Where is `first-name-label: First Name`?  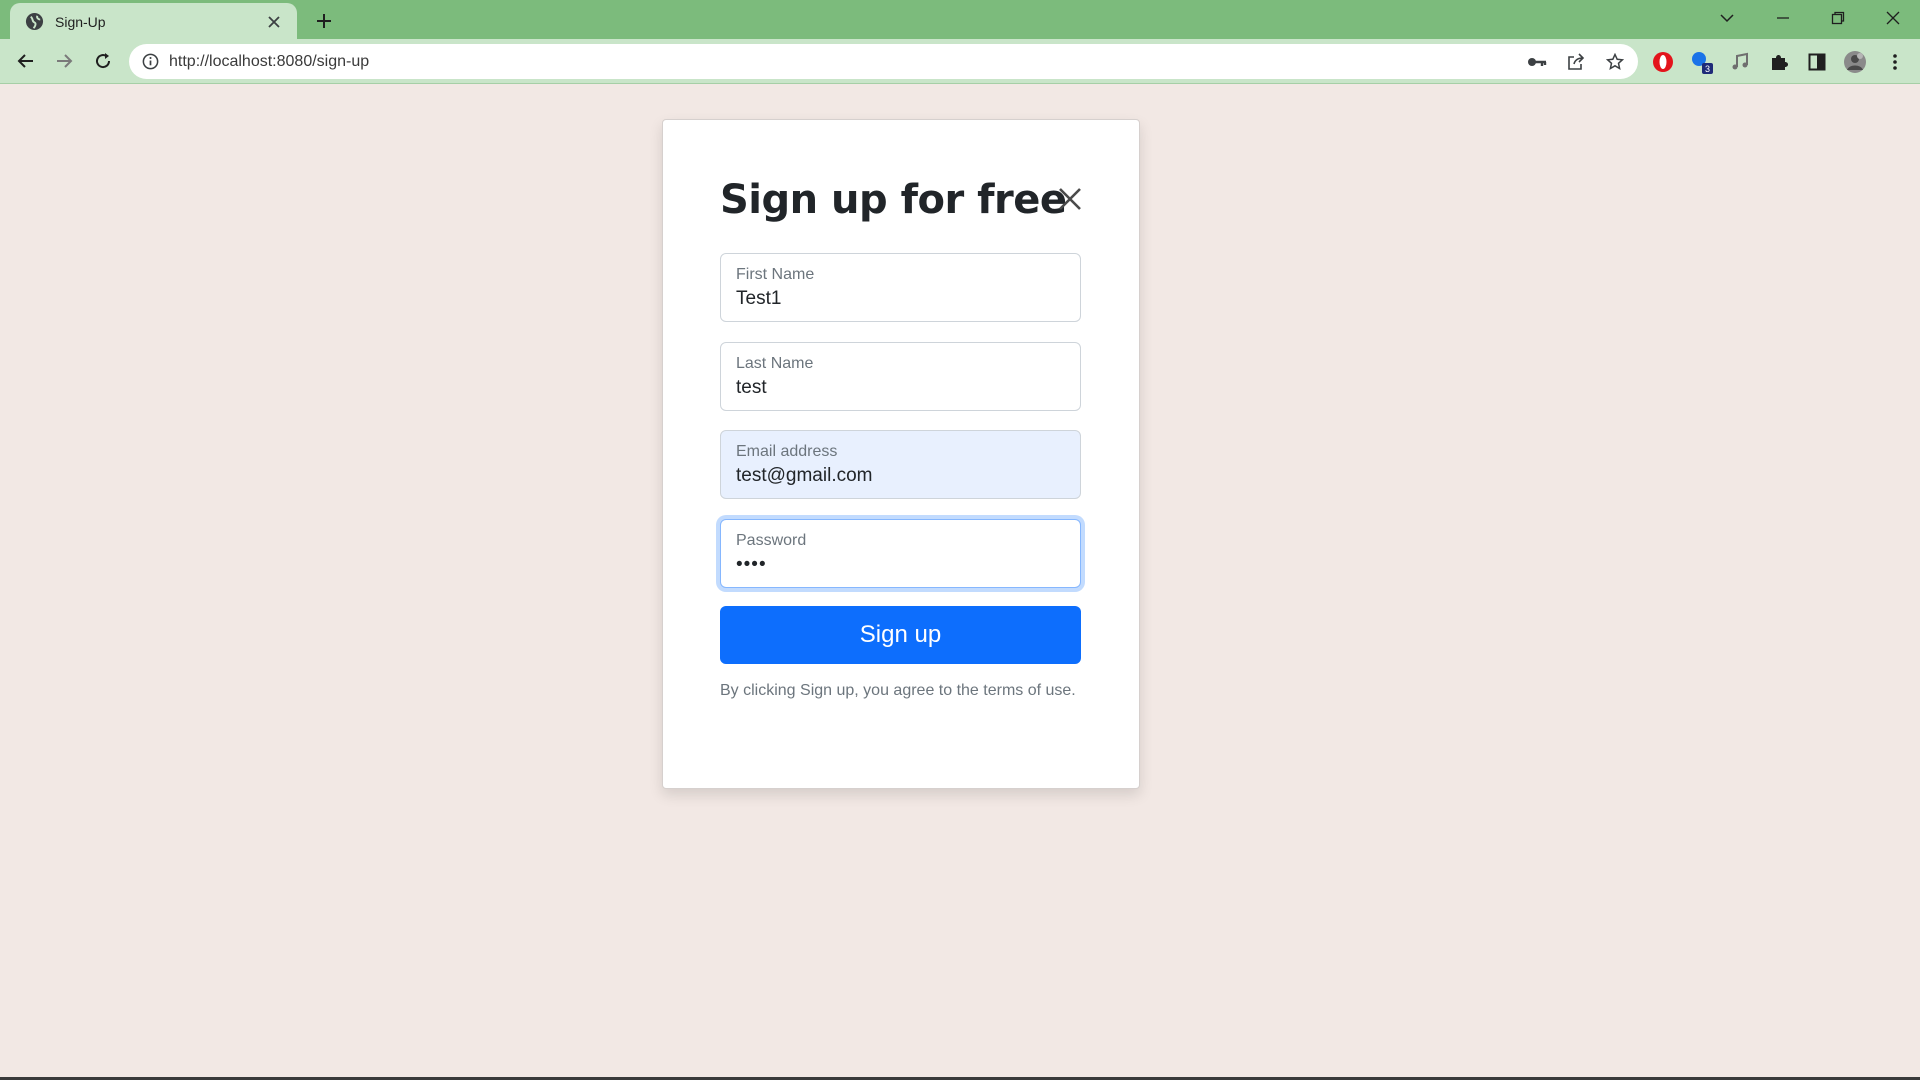
first-name-label: First Name is located at coordinates (775, 274).